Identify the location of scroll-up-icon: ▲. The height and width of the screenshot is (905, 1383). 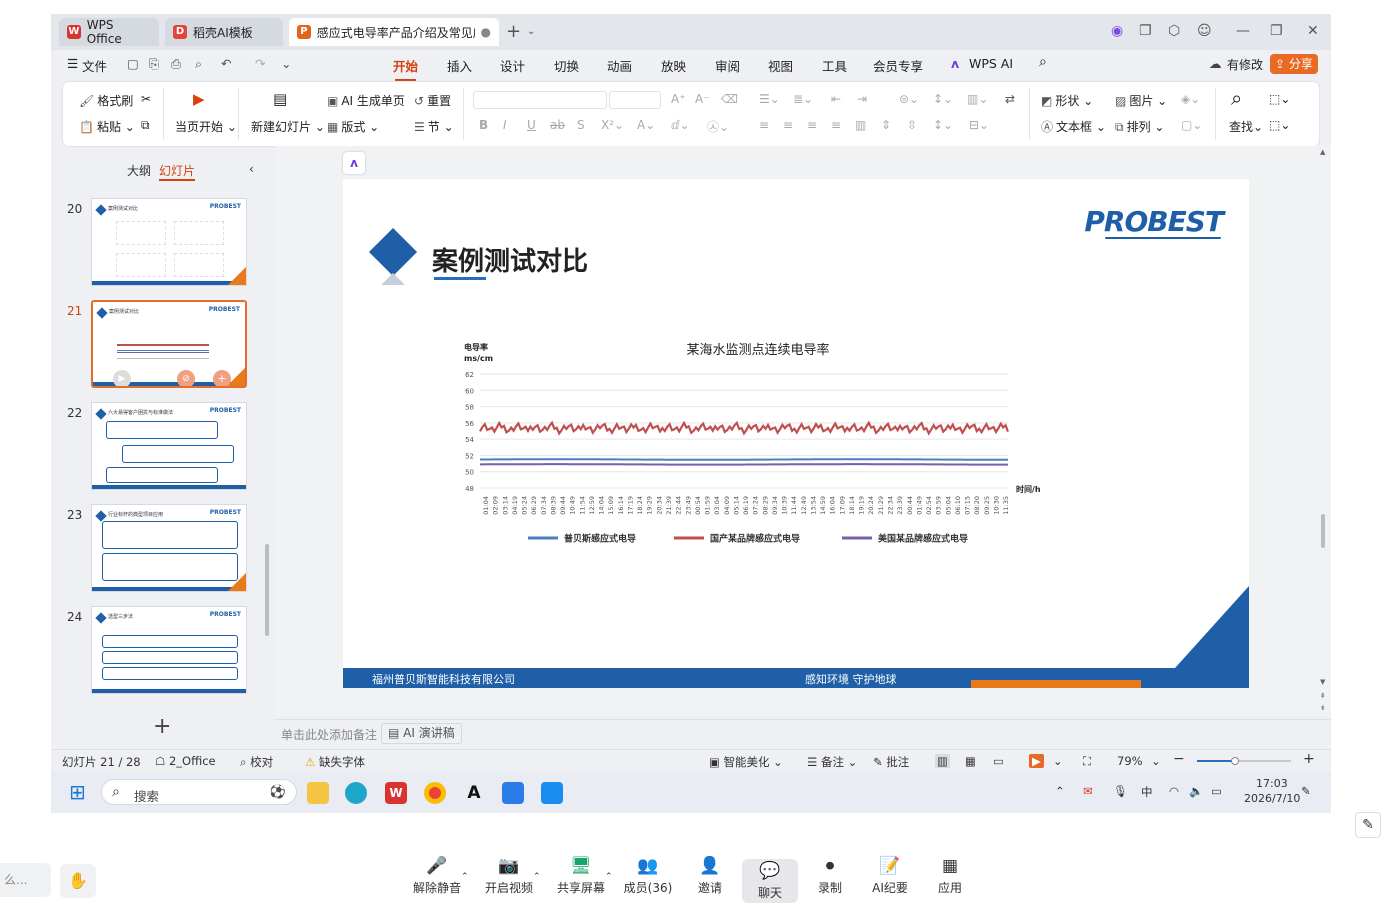
(1322, 152).